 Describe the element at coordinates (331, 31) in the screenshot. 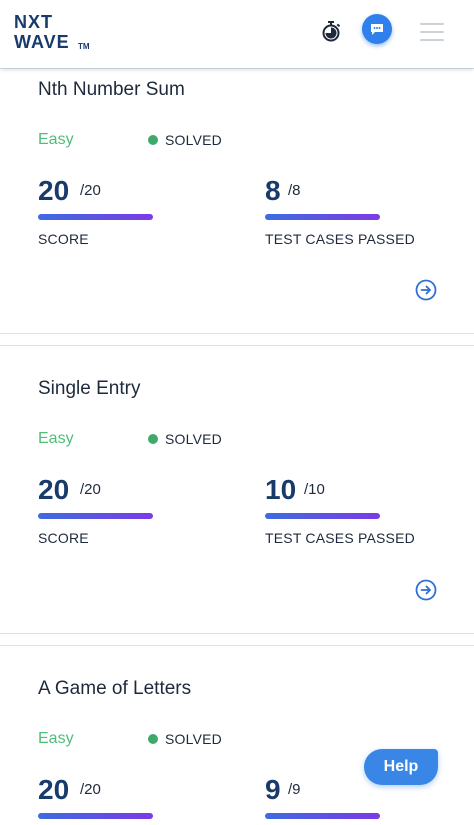

I see `stopwatch-icon` at that location.